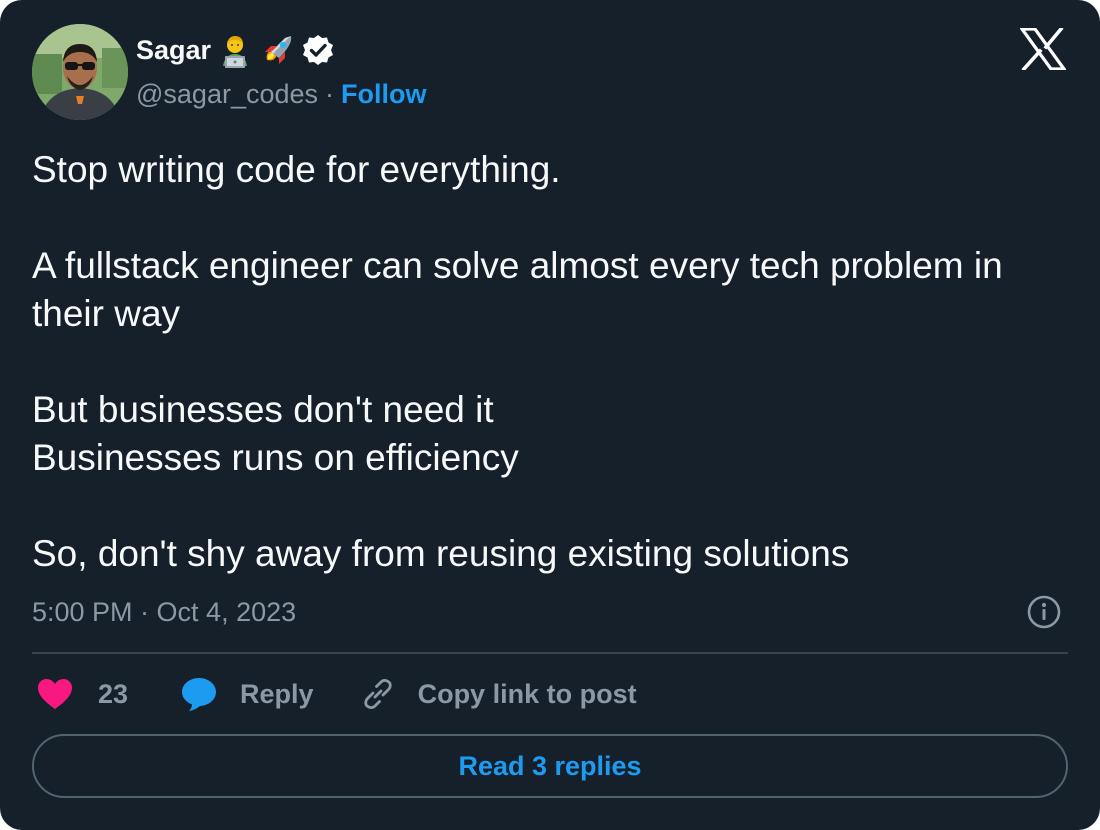  What do you see at coordinates (383, 94) in the screenshot?
I see `follow-button: Follow` at bounding box center [383, 94].